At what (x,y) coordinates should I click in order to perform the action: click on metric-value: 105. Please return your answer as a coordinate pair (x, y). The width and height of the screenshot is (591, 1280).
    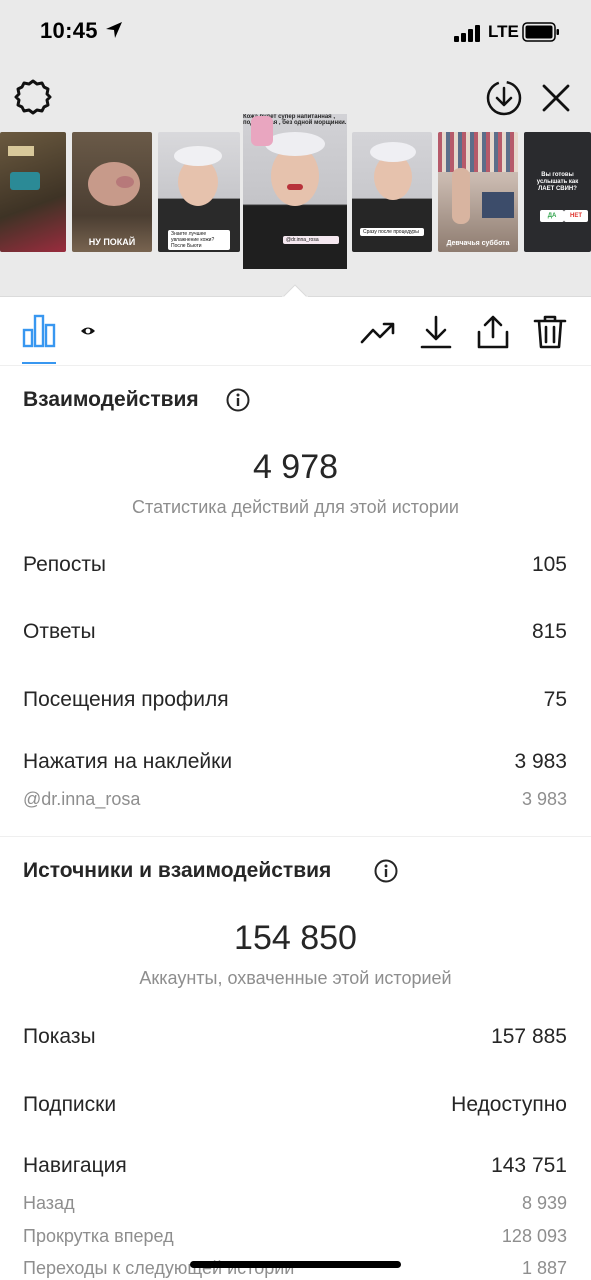
    Looking at the image, I should click on (549, 564).